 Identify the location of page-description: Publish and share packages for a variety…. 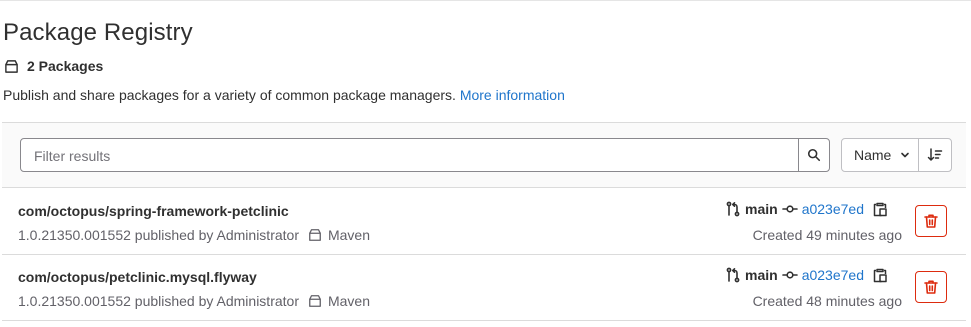
(284, 95).